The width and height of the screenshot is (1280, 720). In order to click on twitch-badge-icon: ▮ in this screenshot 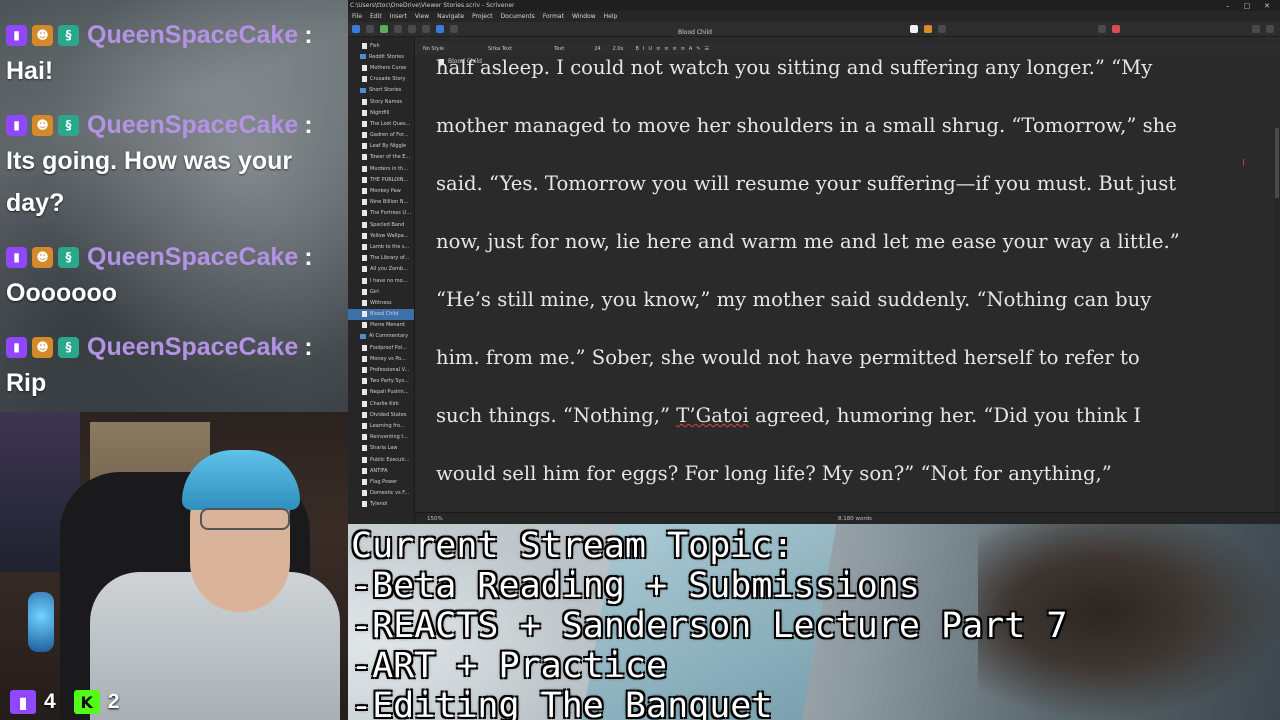, I will do `click(16, 125)`.